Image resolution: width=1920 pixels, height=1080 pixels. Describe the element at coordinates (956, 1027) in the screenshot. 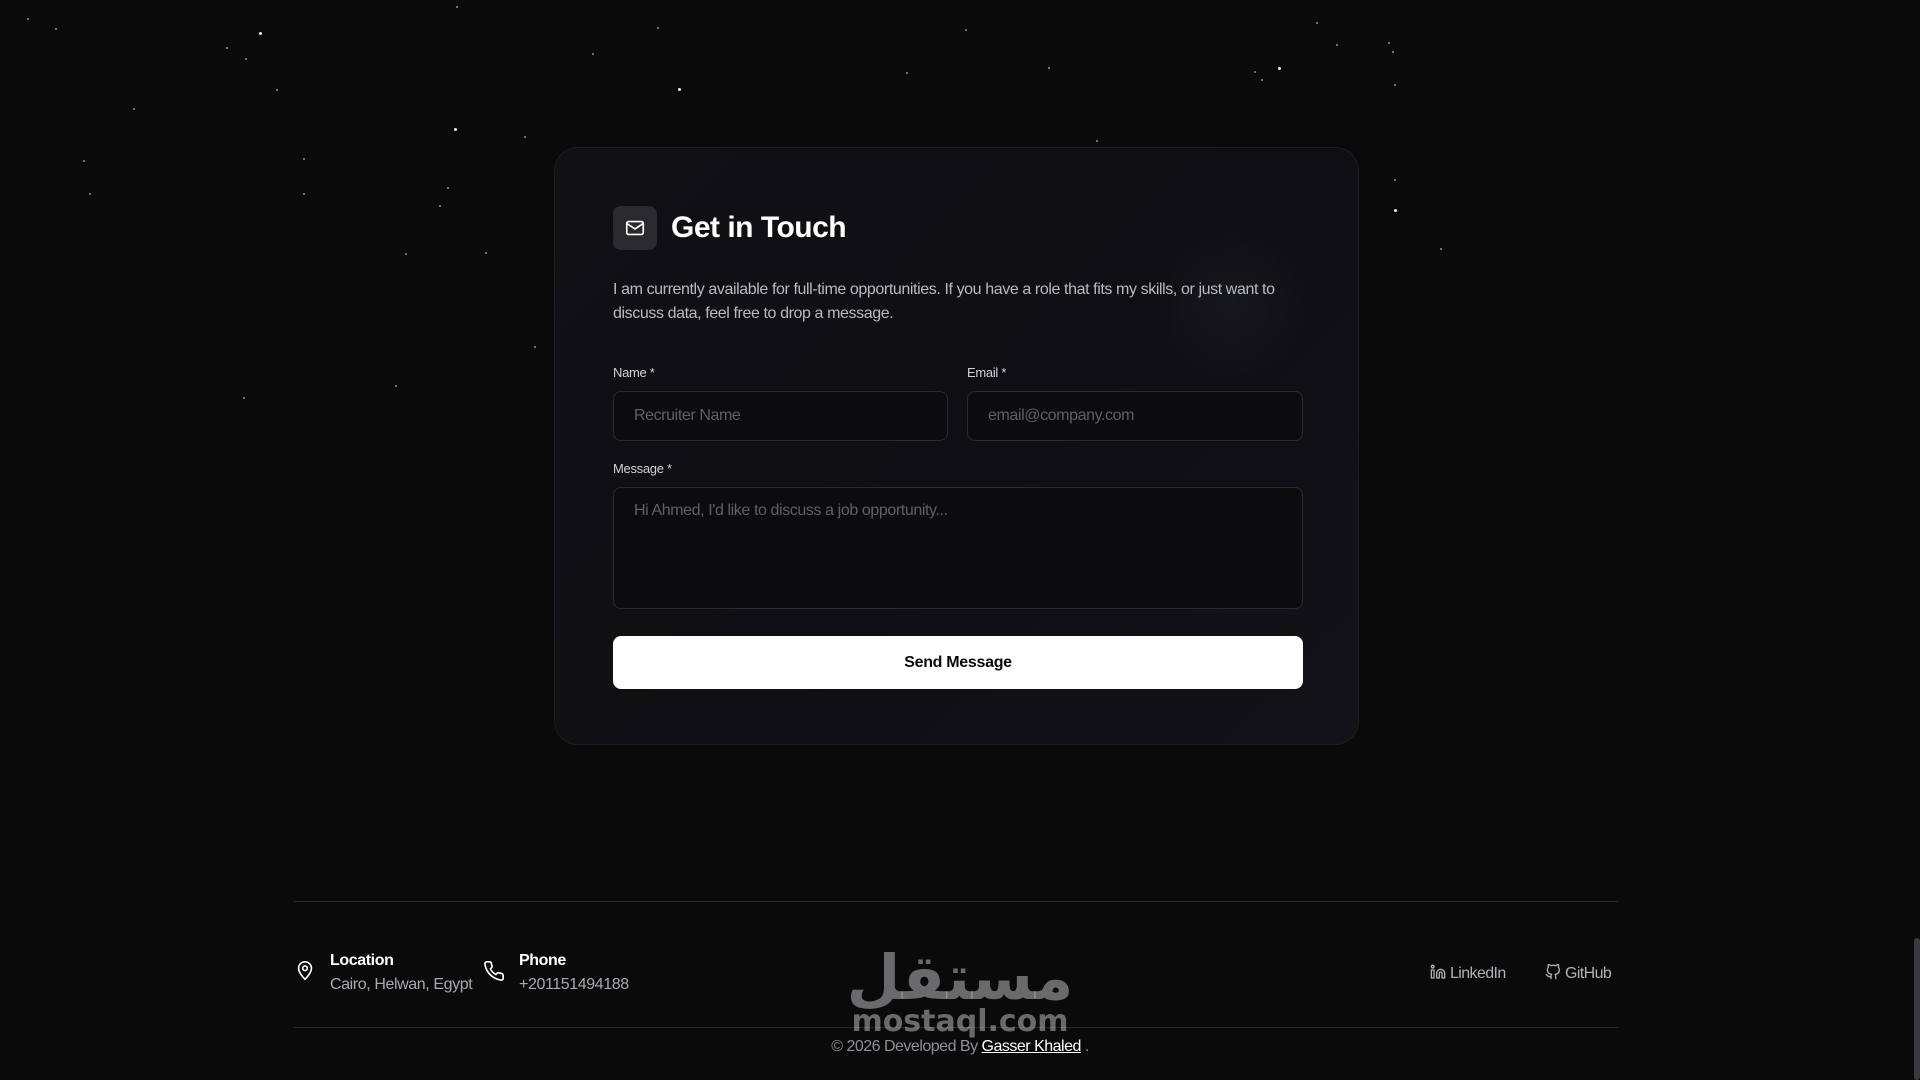

I see `footer-divider-bottom` at that location.